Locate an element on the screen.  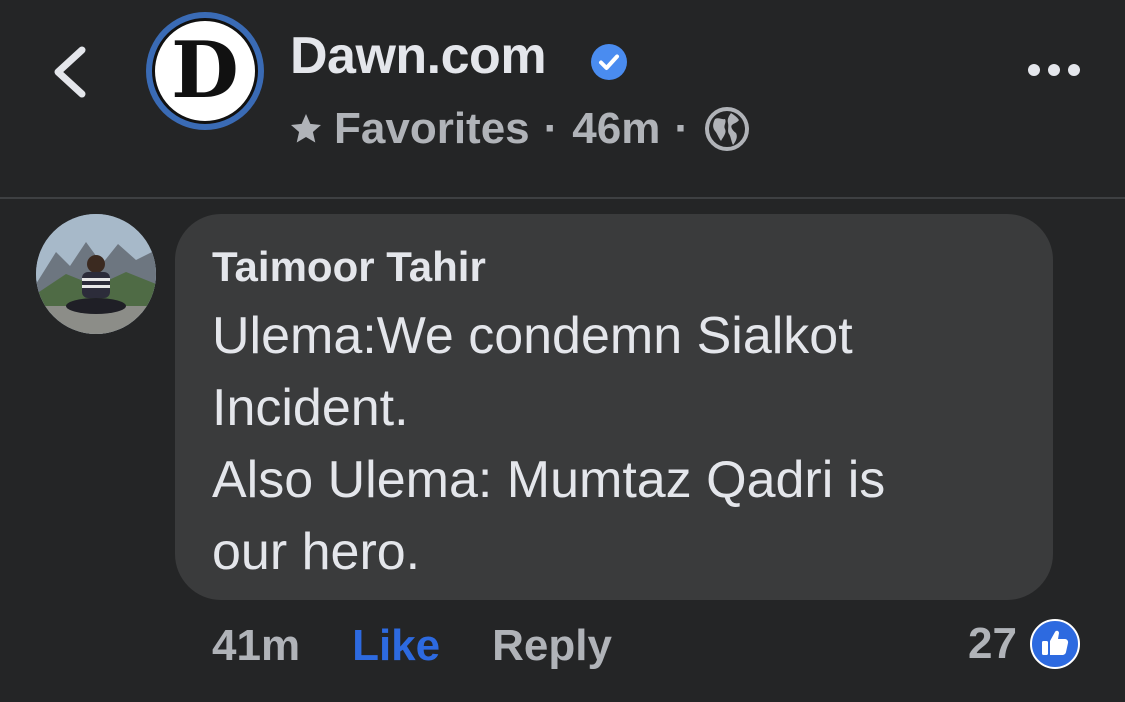
like-reaction-icon is located at coordinates (1054, 644).